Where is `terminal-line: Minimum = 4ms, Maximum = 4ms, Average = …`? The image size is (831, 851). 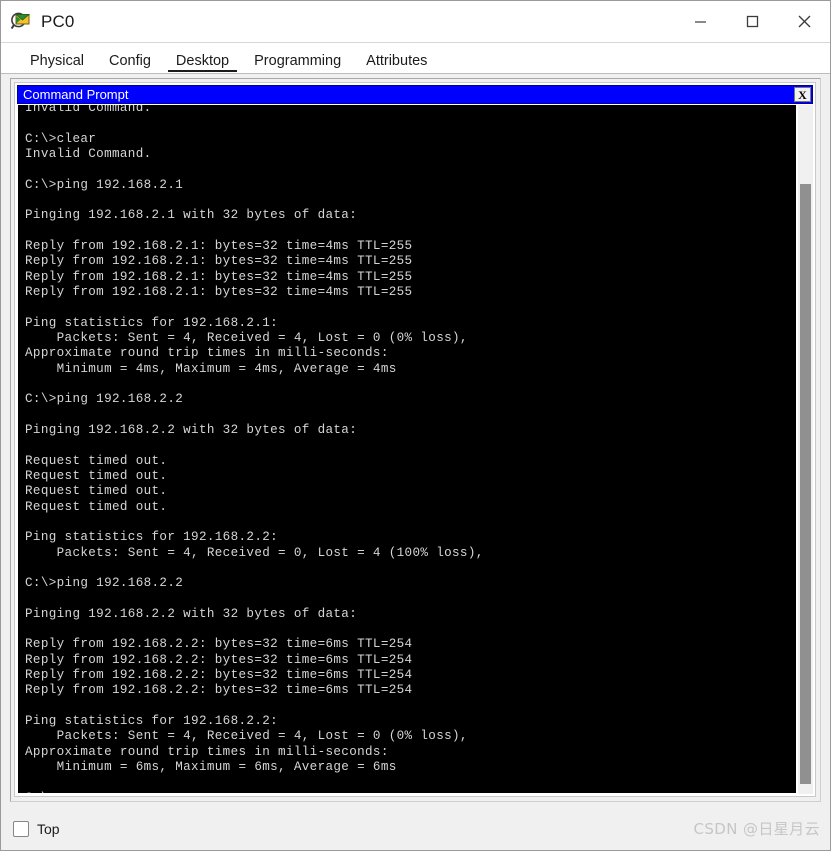 terminal-line: Minimum = 4ms, Maximum = 4ms, Average = … is located at coordinates (211, 368).